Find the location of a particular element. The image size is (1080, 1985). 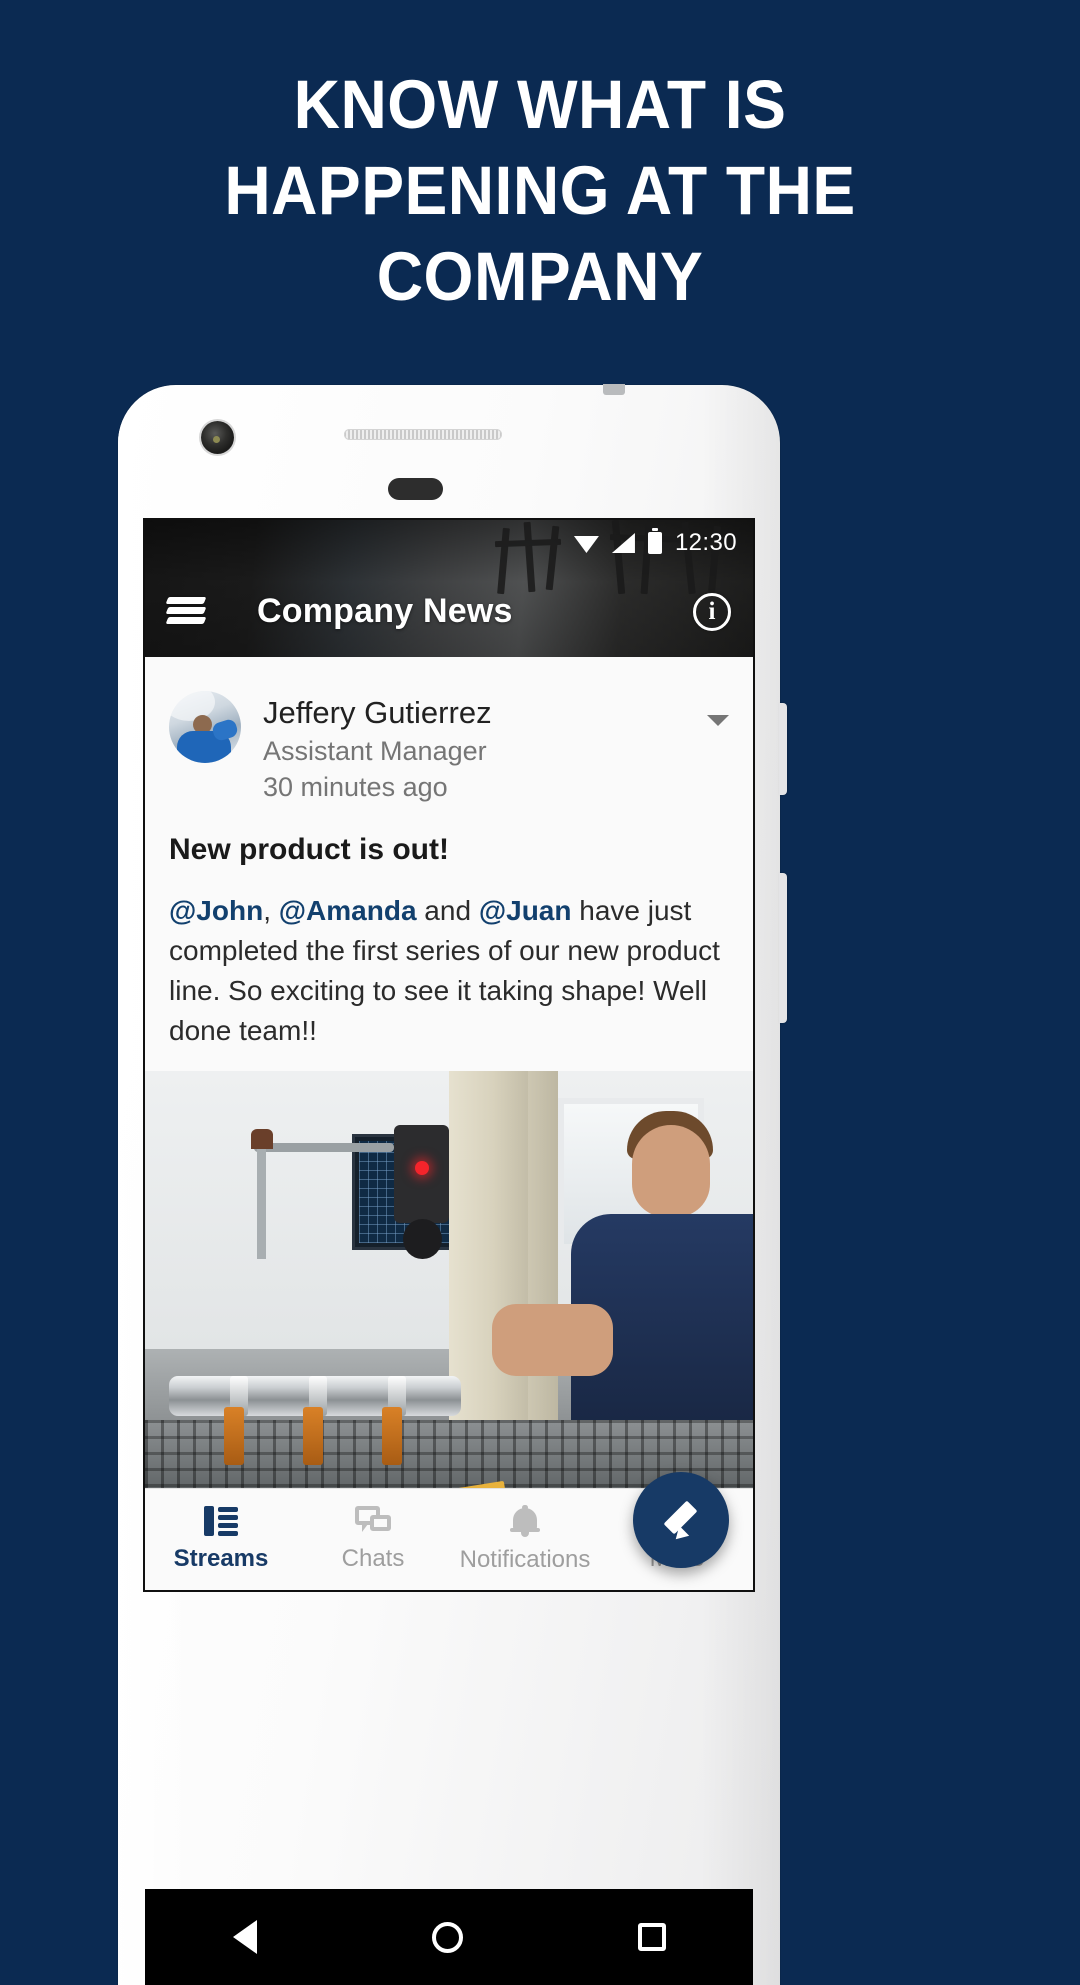

pencil-icon is located at coordinates (681, 1521).